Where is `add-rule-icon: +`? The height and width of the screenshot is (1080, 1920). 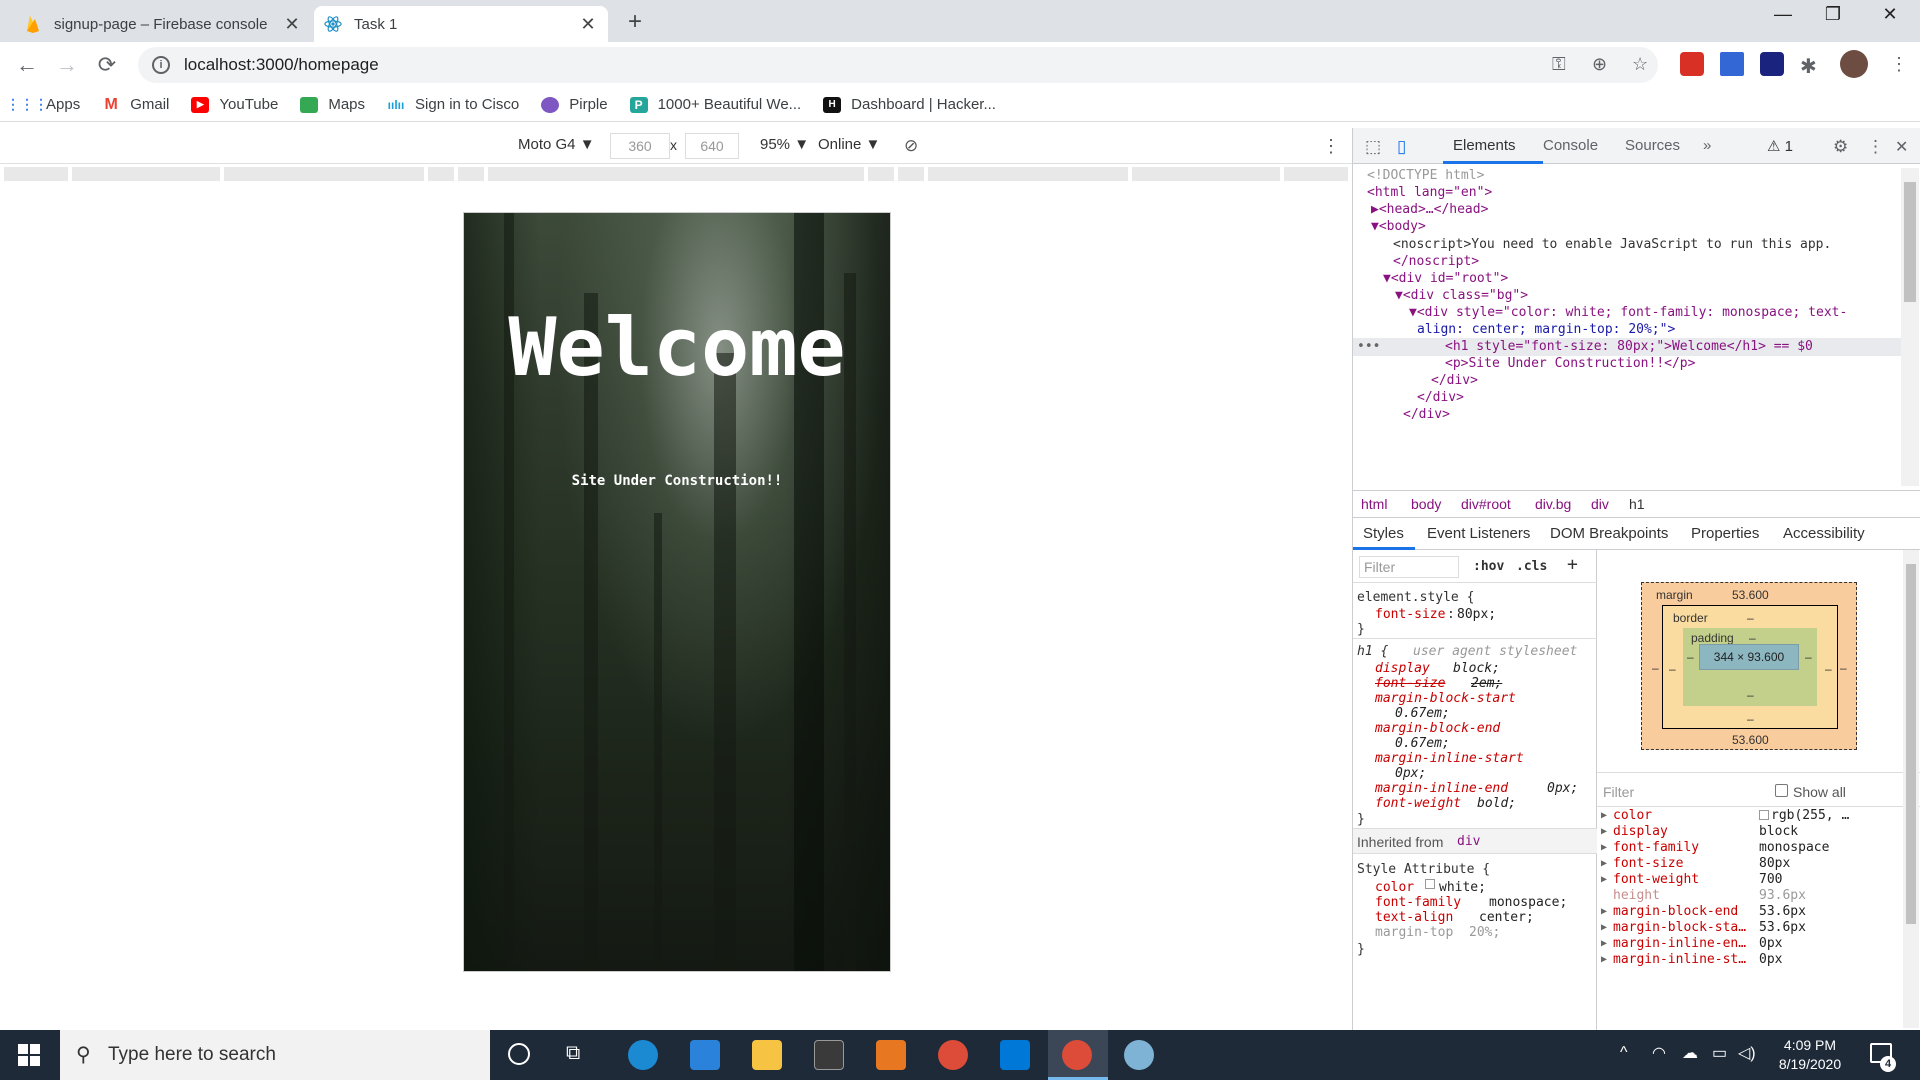 add-rule-icon: + is located at coordinates (1572, 564).